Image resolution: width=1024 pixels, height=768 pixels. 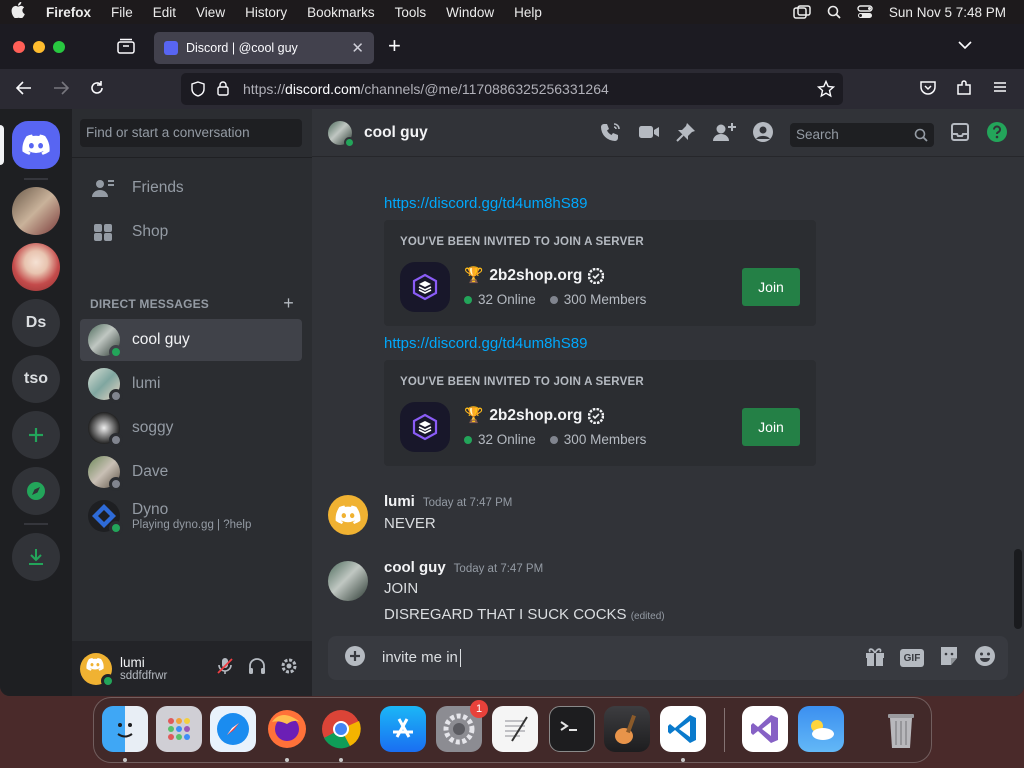 I want to click on upload-plus-icon, so click(x=355, y=658).